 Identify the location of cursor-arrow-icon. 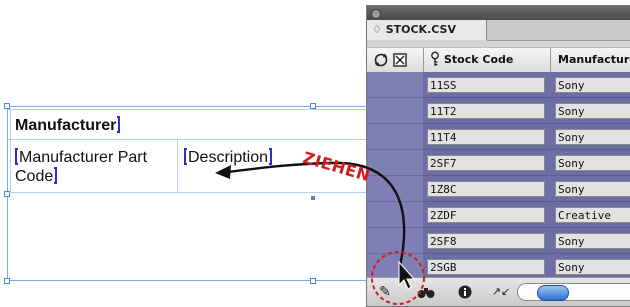
(407, 275).